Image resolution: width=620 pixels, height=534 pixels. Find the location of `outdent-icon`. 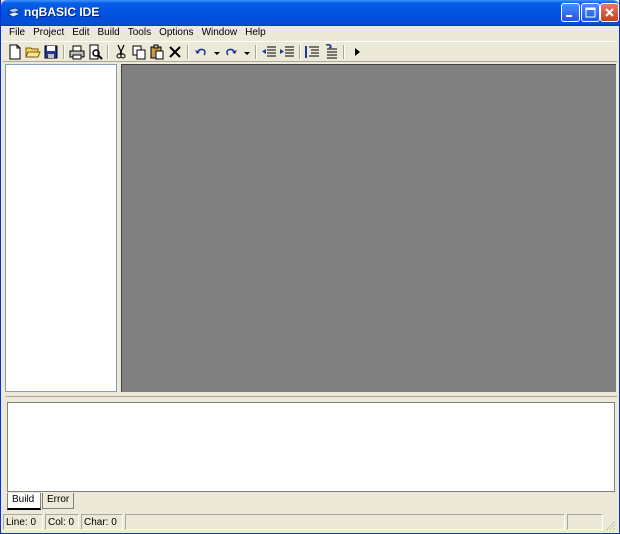

outdent-icon is located at coordinates (269, 51).